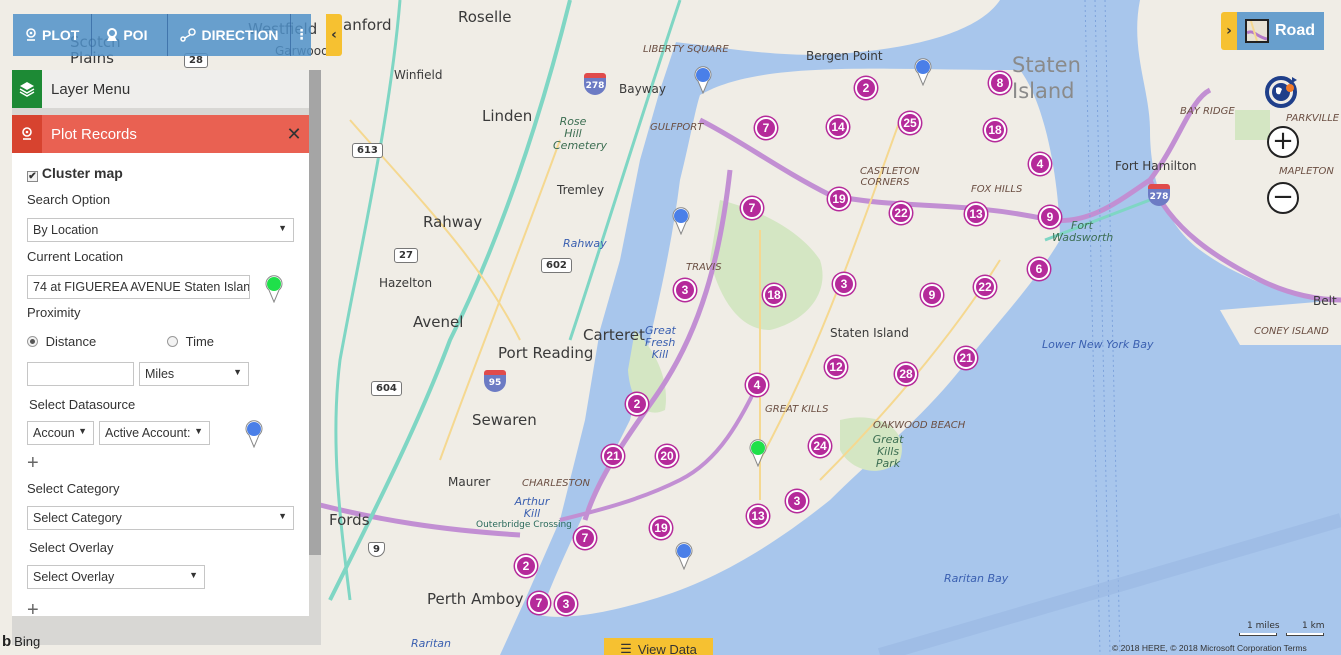  Describe the element at coordinates (667, 456) in the screenshot. I see `cluster-marker: 20` at that location.